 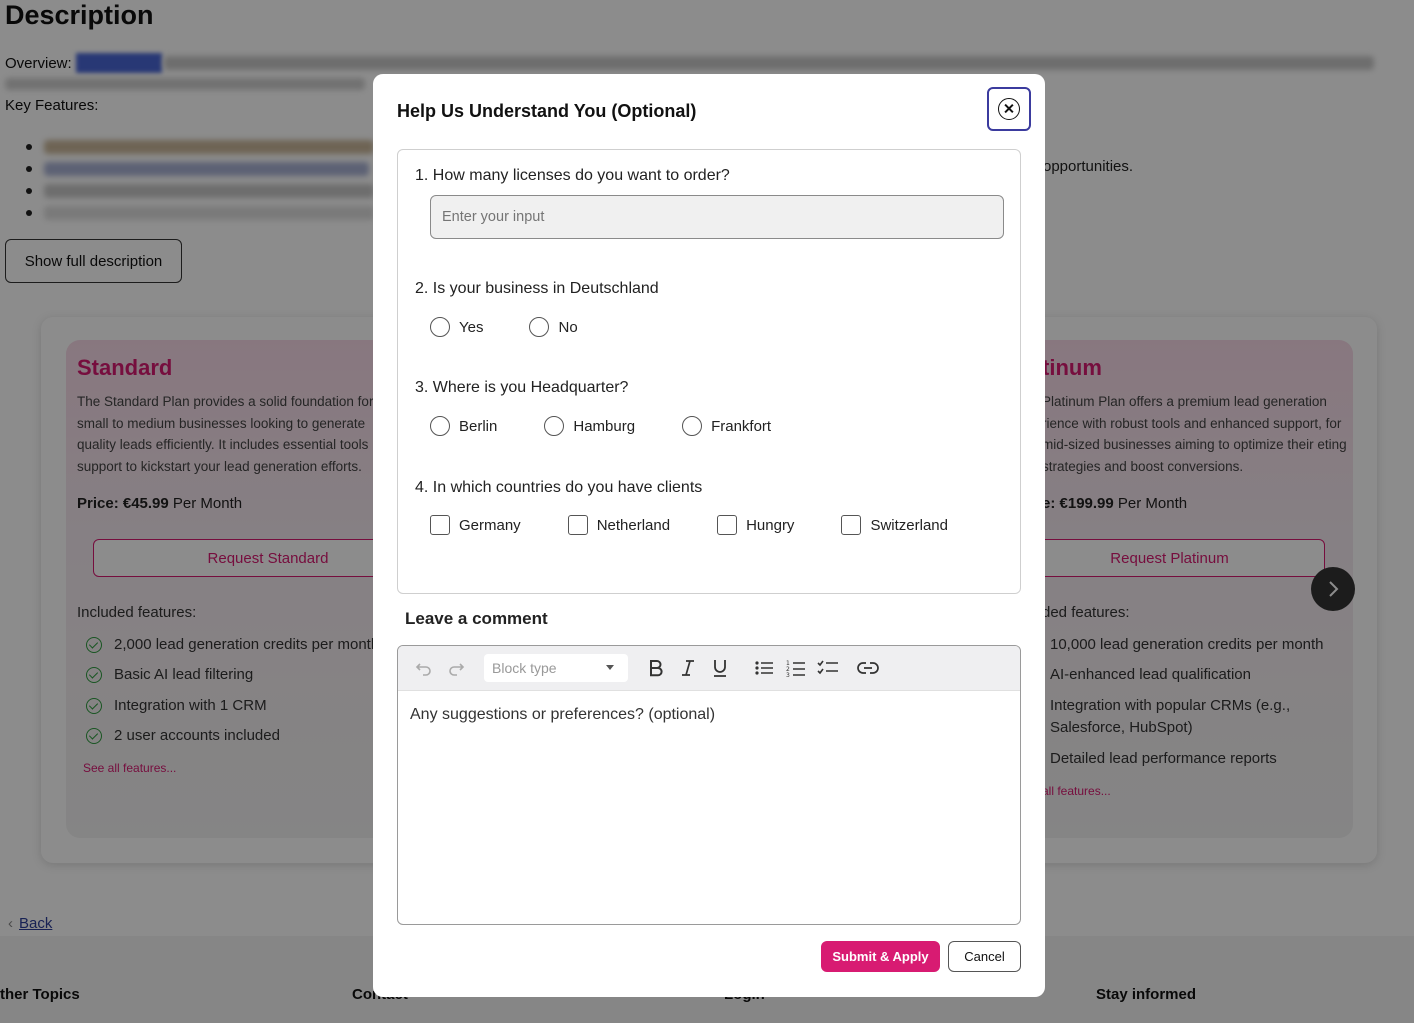 I want to click on redo-icon, so click(x=457, y=669).